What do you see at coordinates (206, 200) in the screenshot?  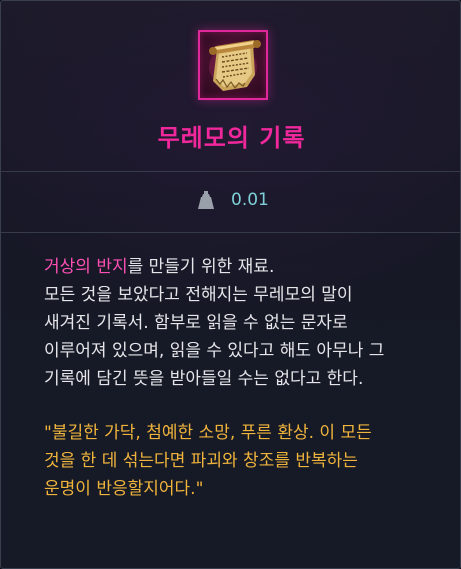 I see `weight-icon` at bounding box center [206, 200].